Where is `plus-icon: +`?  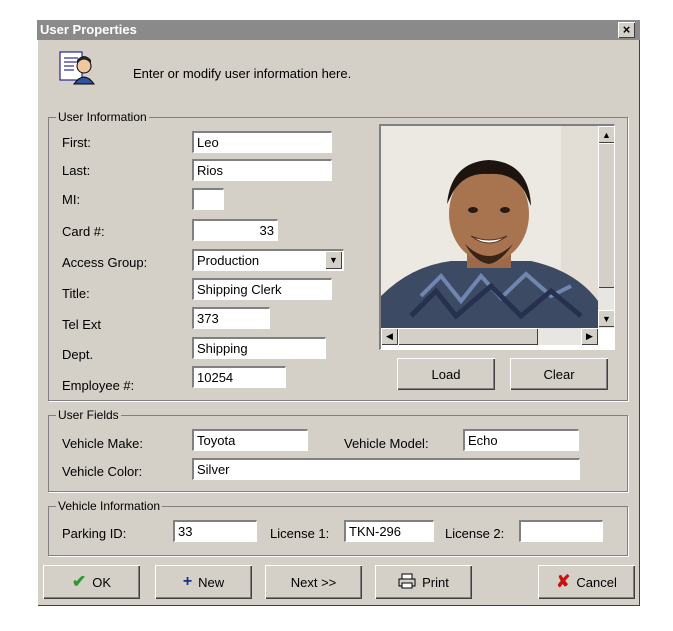
plus-icon: + is located at coordinates (187, 581).